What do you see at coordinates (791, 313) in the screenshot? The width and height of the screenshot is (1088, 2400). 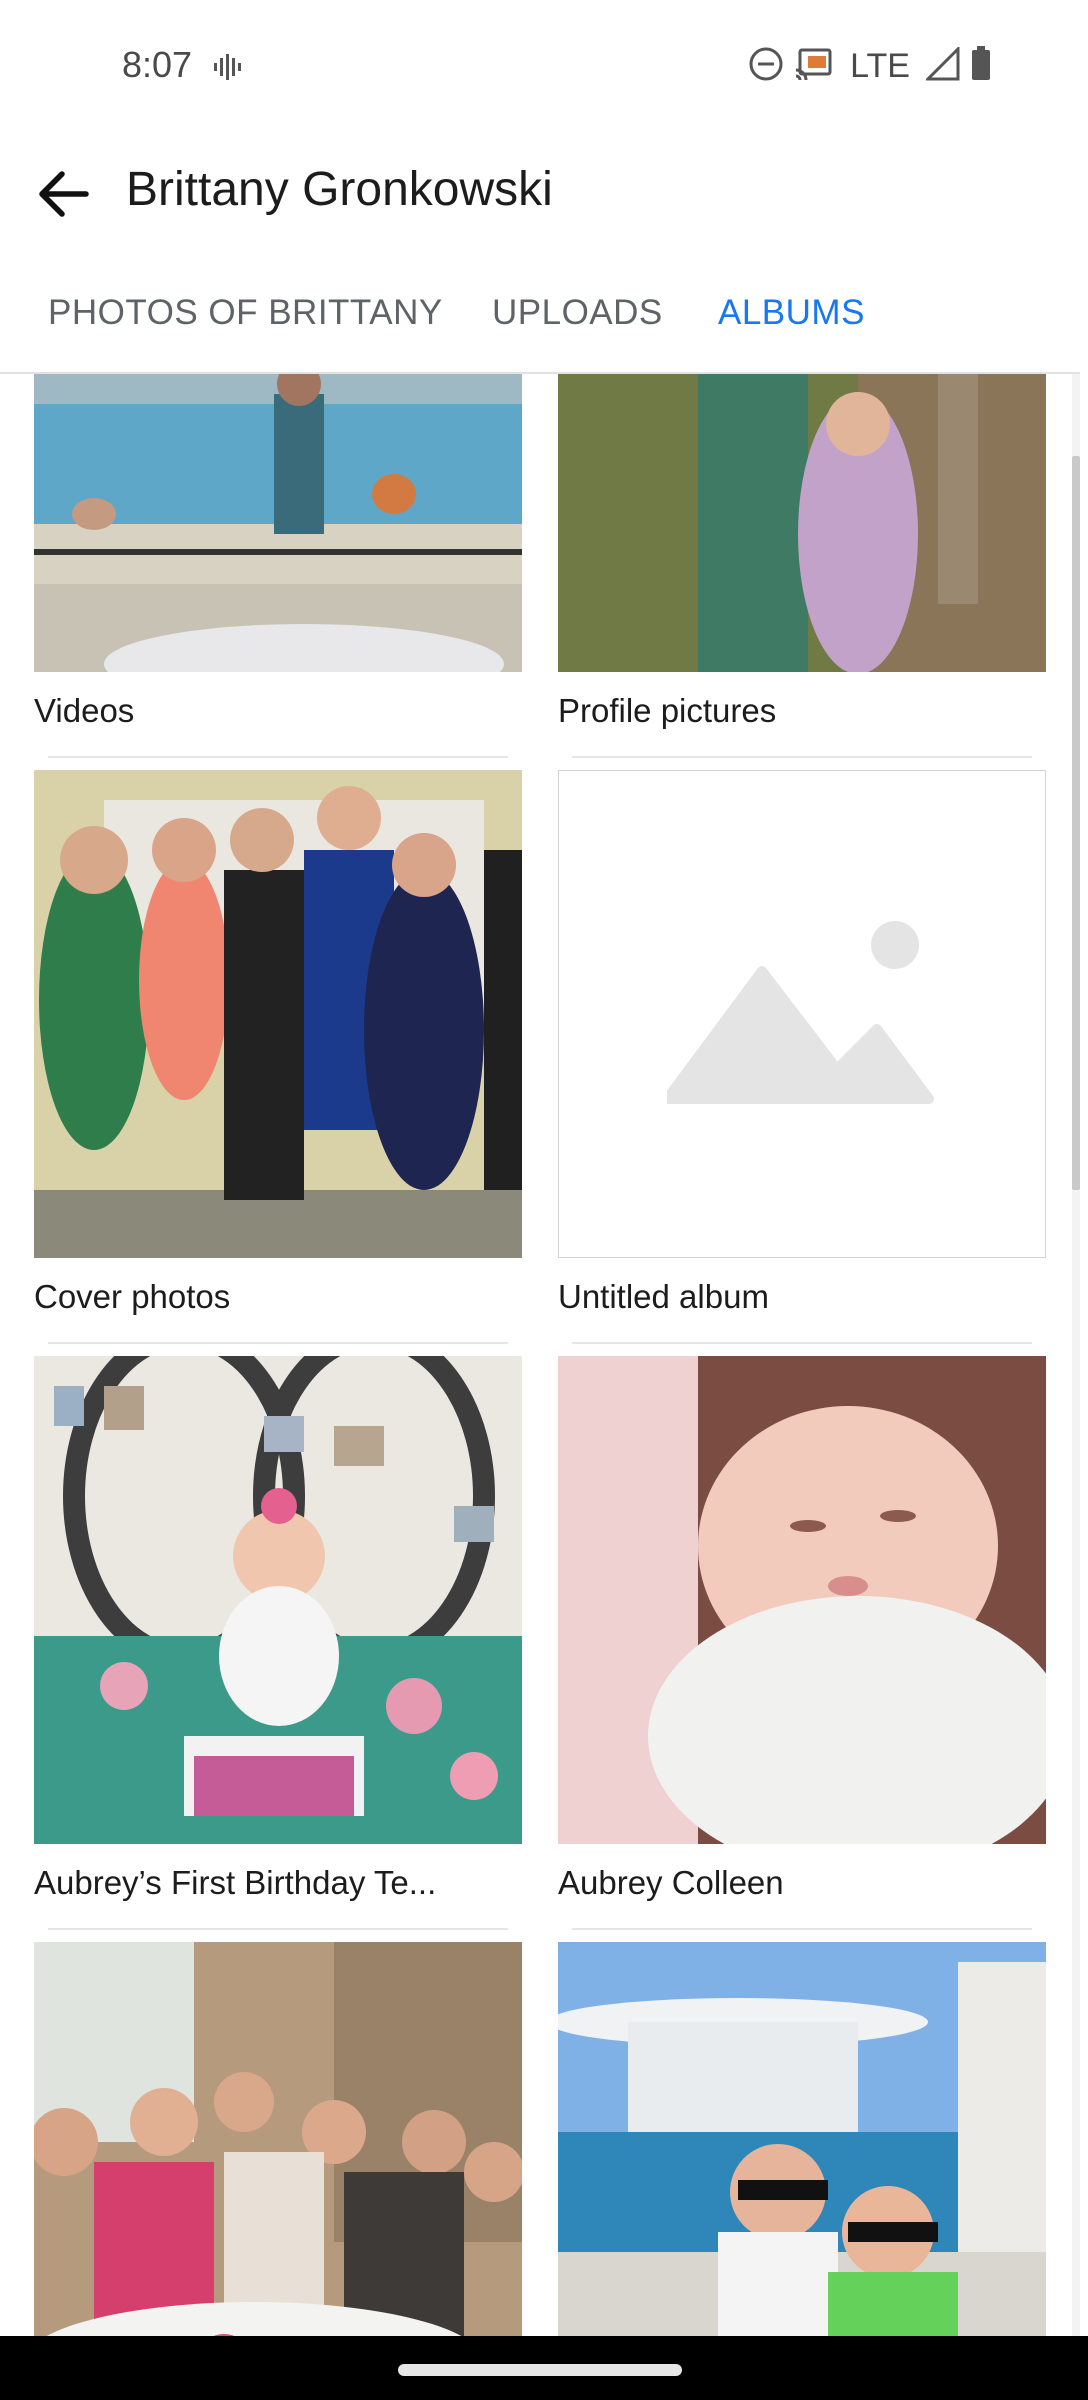 I see `tab-albums: ALBUMS` at bounding box center [791, 313].